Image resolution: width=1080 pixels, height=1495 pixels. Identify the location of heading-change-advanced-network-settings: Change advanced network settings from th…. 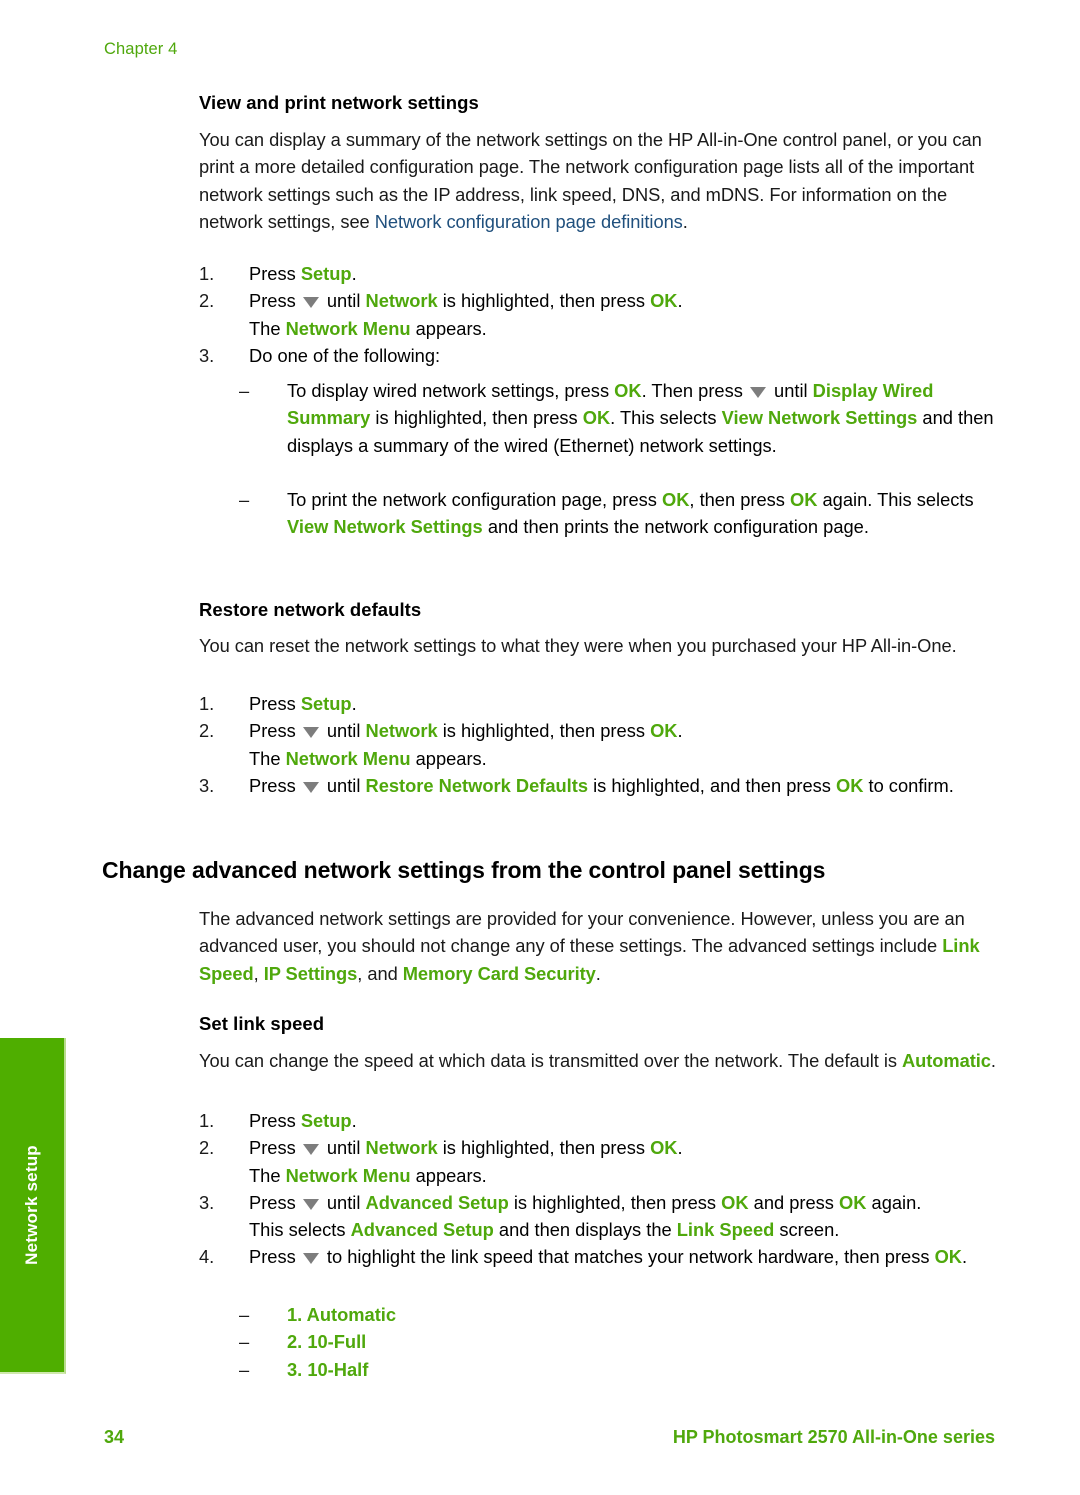
(464, 870).